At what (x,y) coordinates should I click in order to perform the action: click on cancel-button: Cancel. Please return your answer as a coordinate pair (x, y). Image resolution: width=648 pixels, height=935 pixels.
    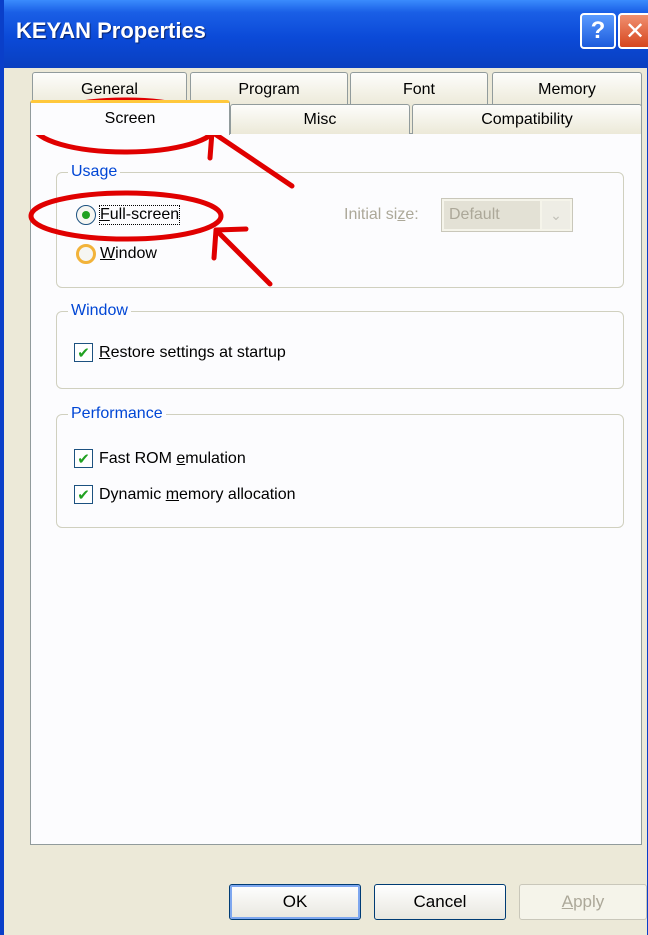
    Looking at the image, I should click on (440, 902).